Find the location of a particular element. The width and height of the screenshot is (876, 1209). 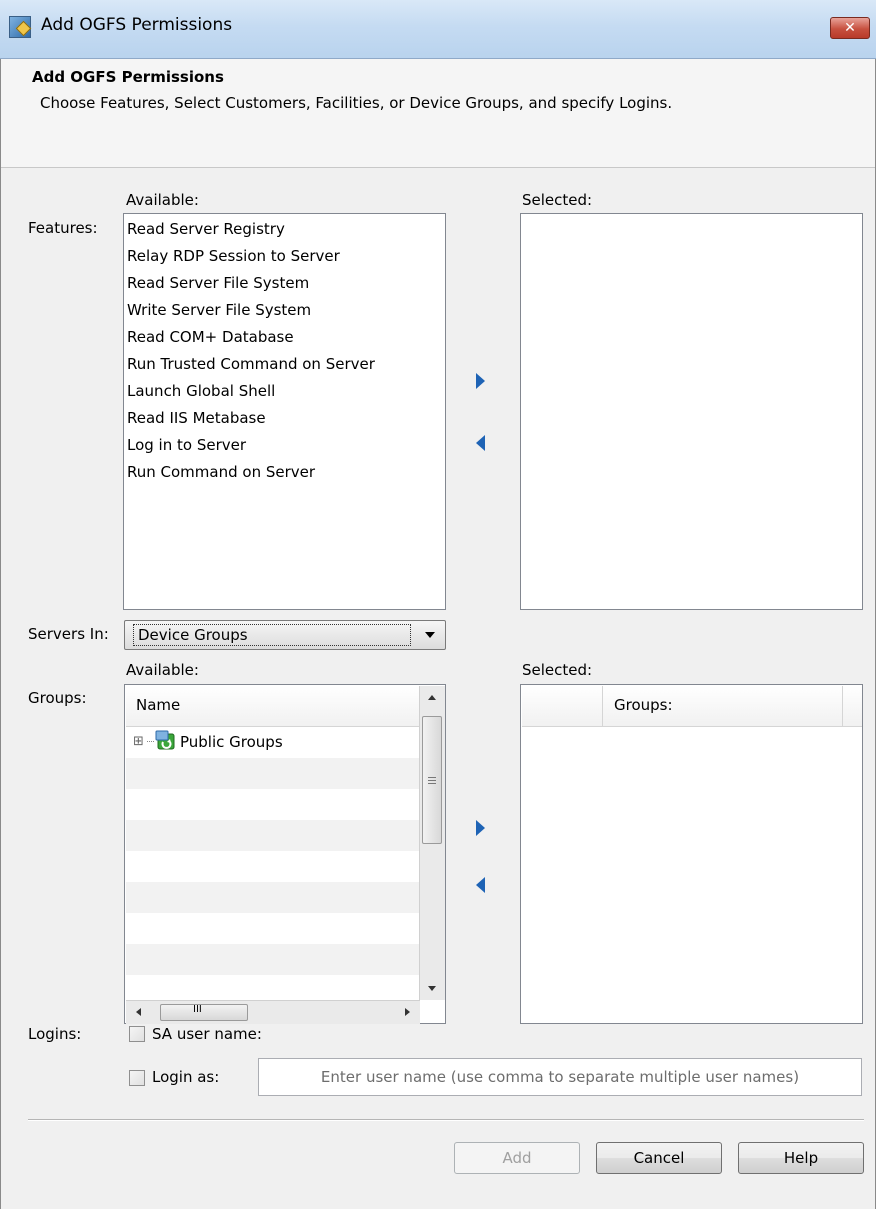

add-button: Add is located at coordinates (517, 1158).